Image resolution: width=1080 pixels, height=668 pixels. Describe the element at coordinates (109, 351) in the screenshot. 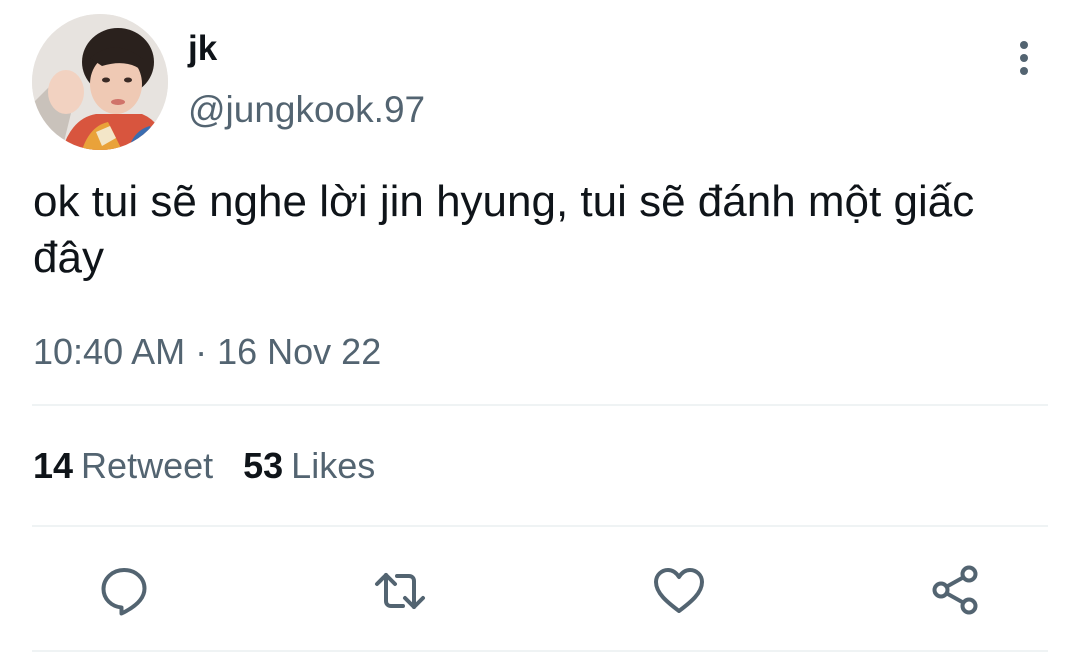

I see `tweet-time: 10:40 AM` at that location.